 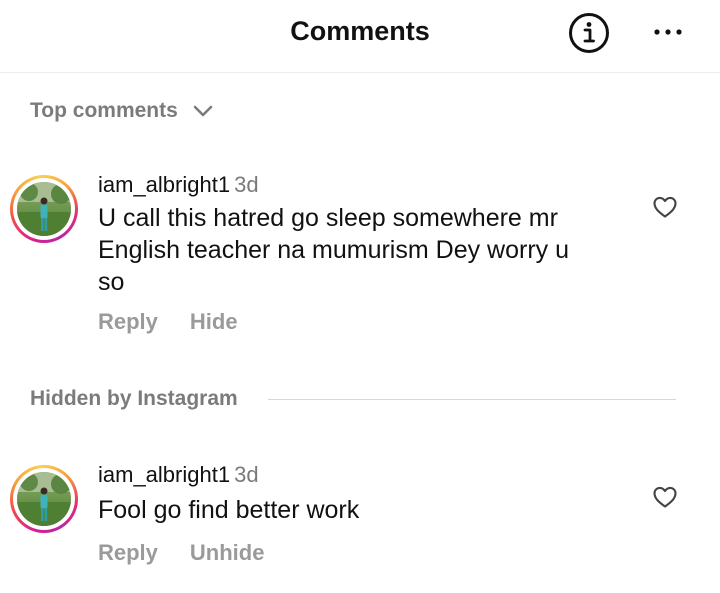 I want to click on comment-text-line: English teacher na mumurism Dey worry u, so click(x=333, y=250).